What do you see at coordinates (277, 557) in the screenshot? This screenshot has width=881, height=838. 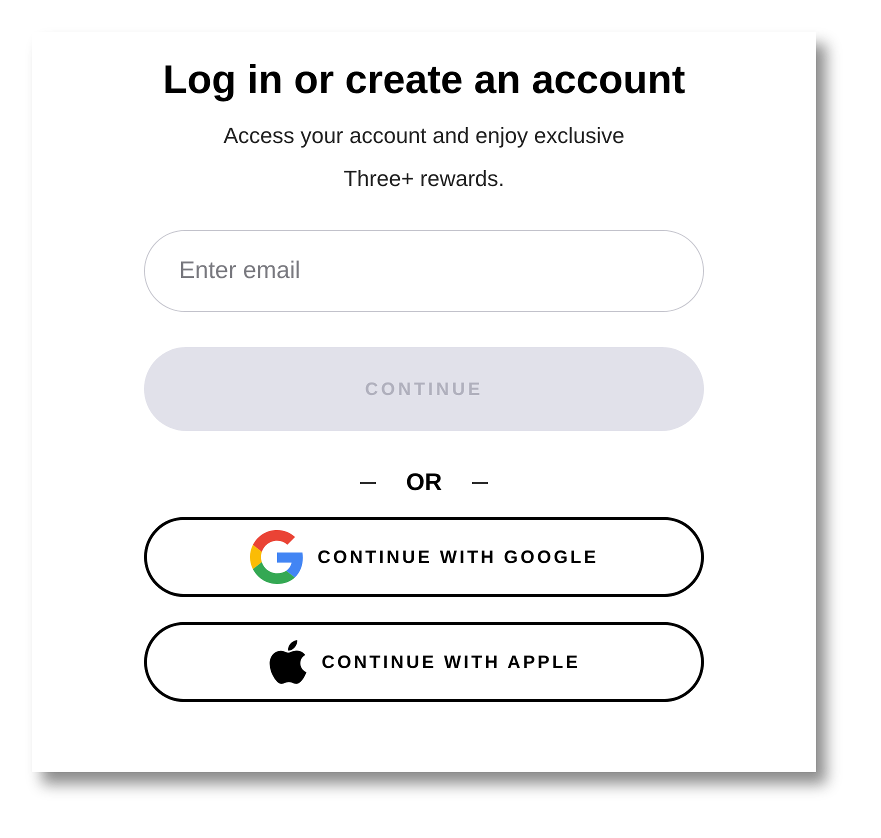 I see `google-g-icon` at bounding box center [277, 557].